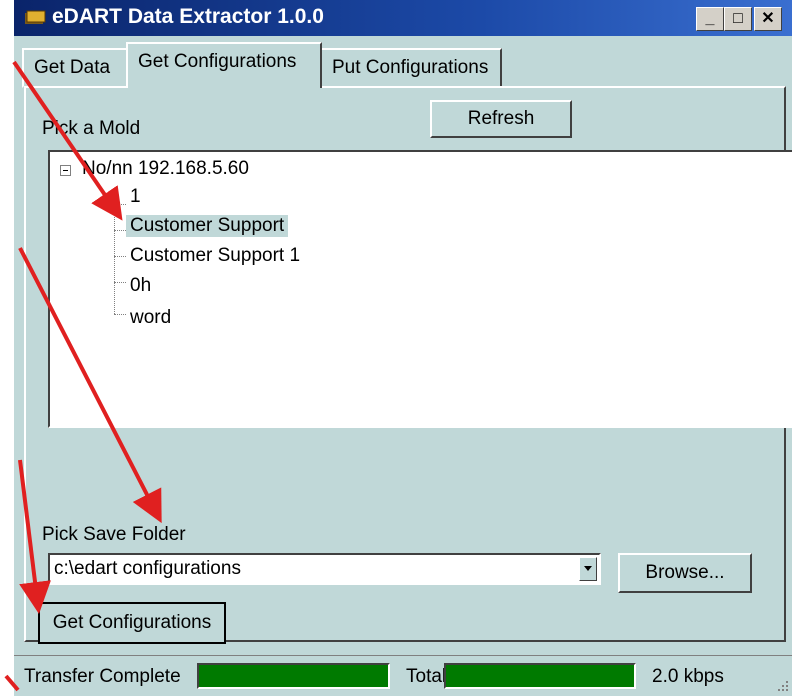 The height and width of the screenshot is (697, 792). What do you see at coordinates (90, 385) in the screenshot?
I see `arrow-to-save-folder` at bounding box center [90, 385].